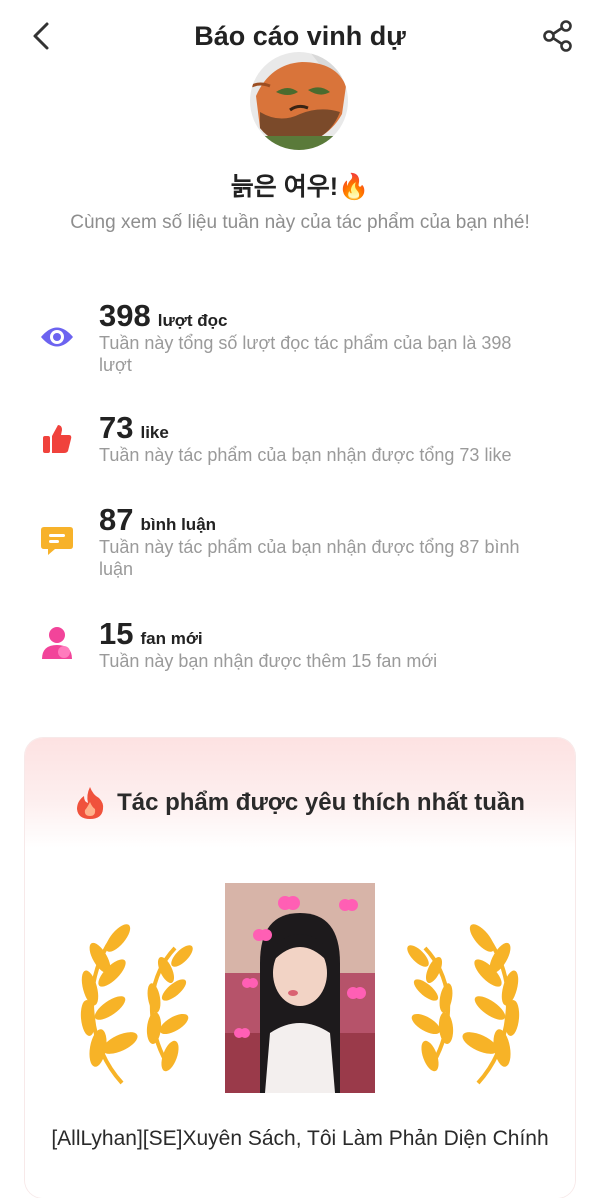  I want to click on favorite-work-header: Tác phẩm được yêu thích nhất tuần, so click(300, 803).